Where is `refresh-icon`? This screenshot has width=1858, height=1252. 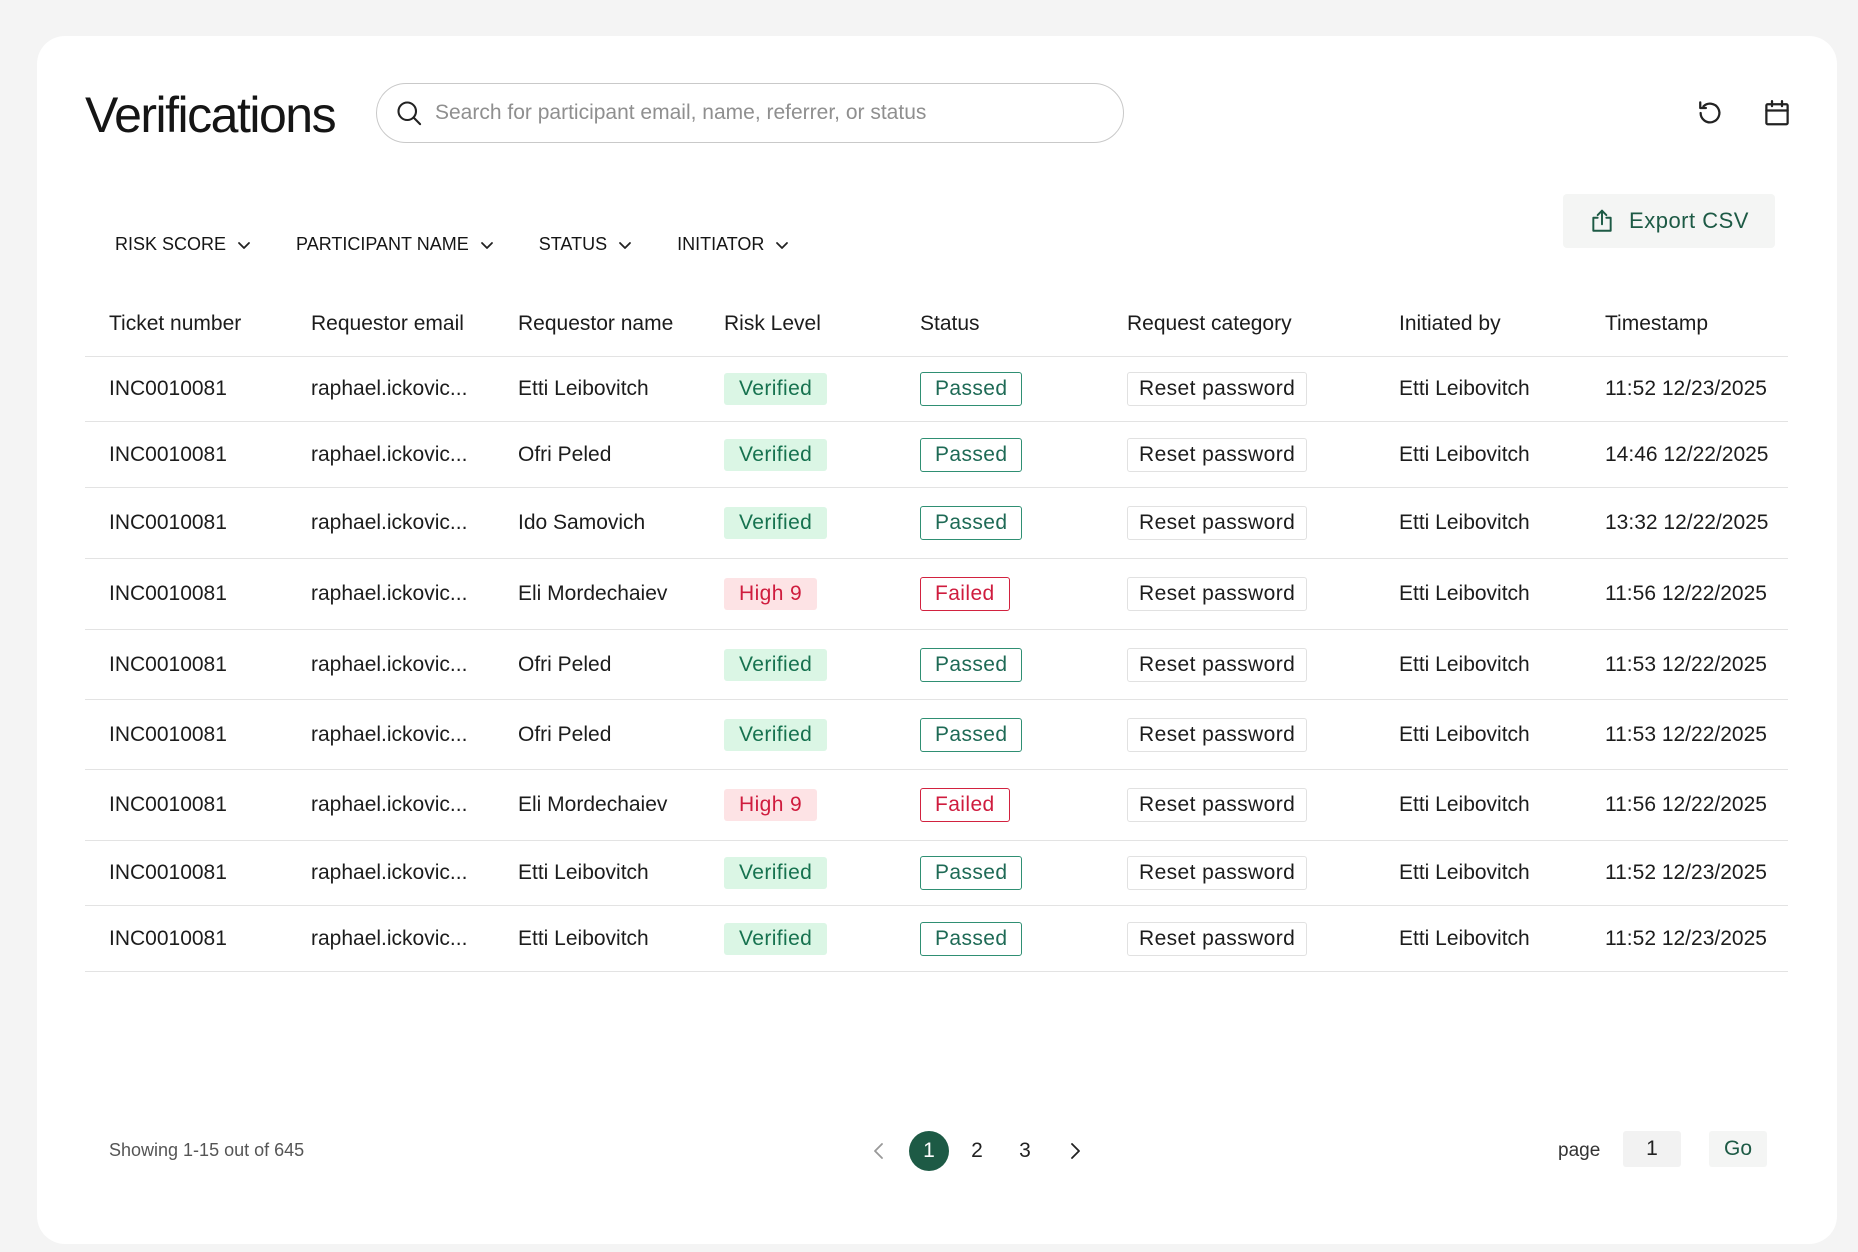 refresh-icon is located at coordinates (1710, 112).